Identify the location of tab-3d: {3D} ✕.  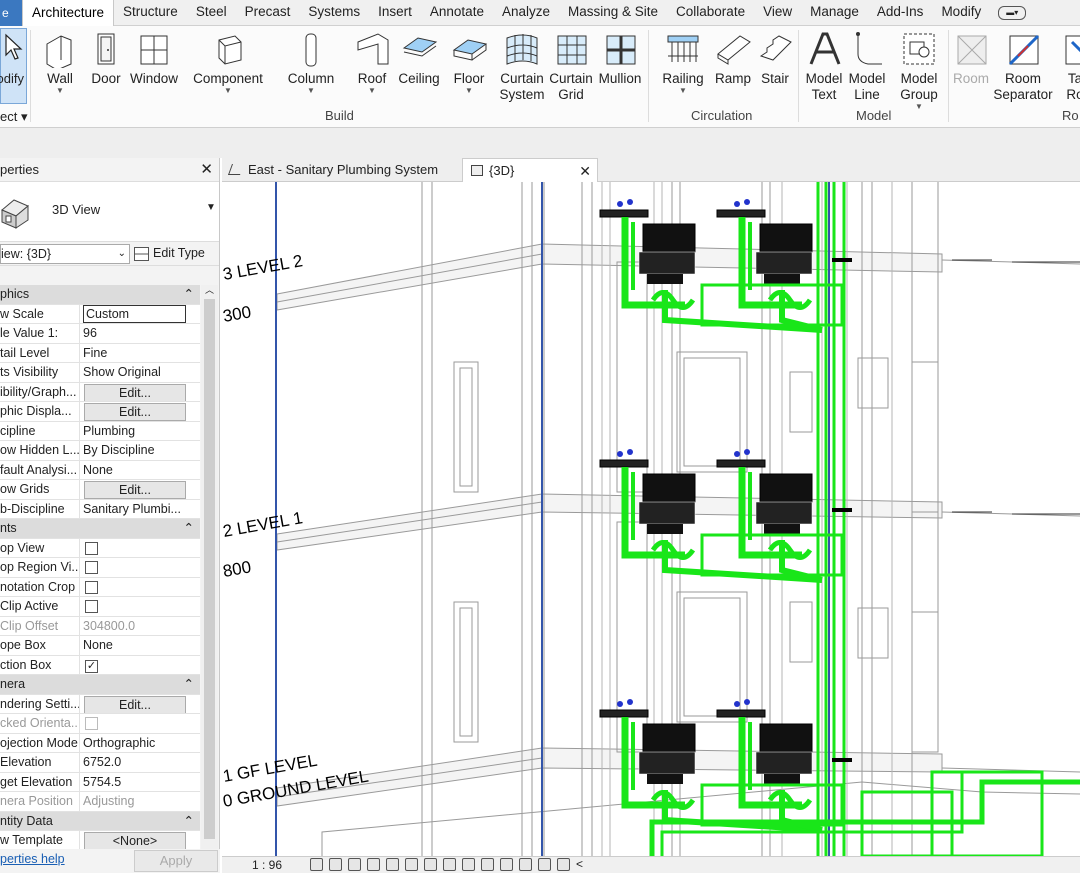
(530, 170).